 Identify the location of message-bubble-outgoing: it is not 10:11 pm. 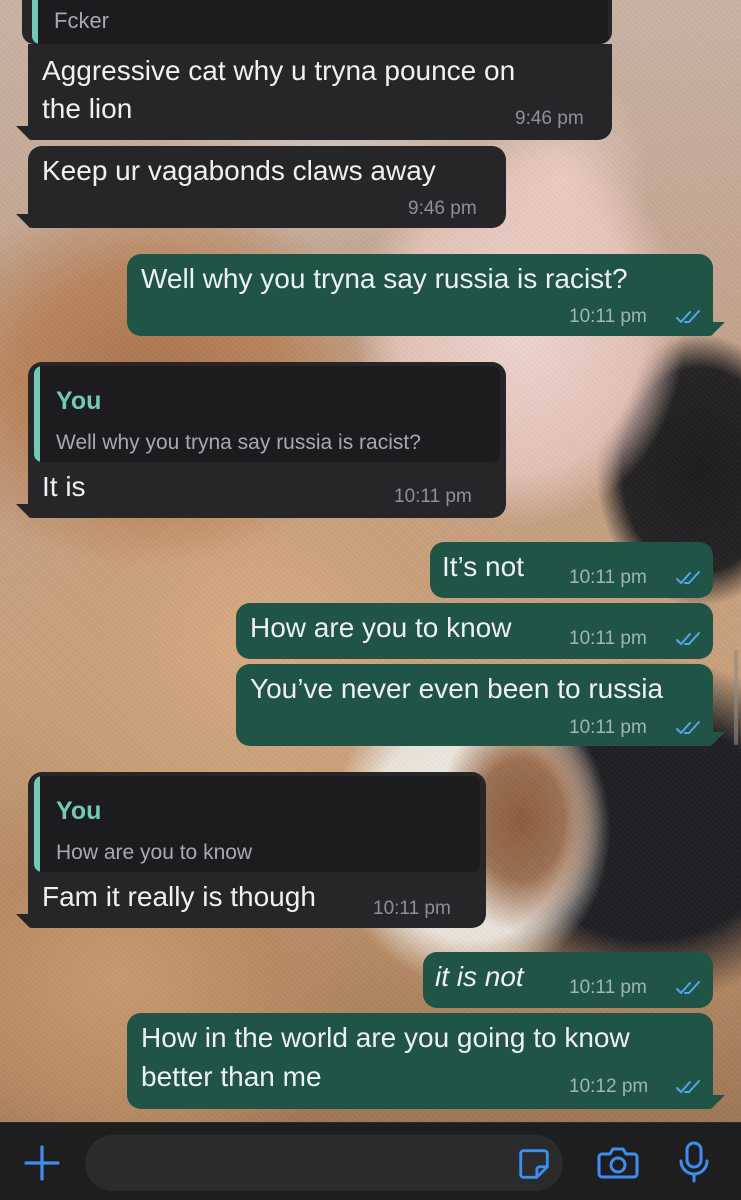
(568, 980).